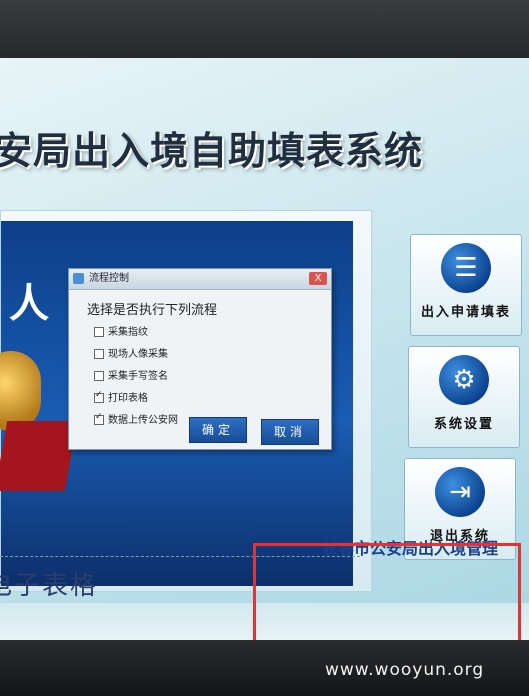 The image size is (529, 696). What do you see at coordinates (49, 586) in the screenshot?
I see `footer-left-text: 电子表格` at bounding box center [49, 586].